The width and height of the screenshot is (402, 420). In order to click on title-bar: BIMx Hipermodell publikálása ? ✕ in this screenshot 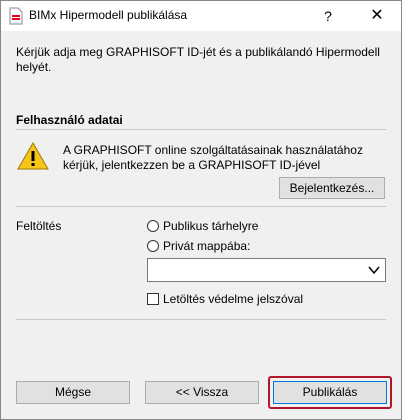, I will do `click(201, 16)`.